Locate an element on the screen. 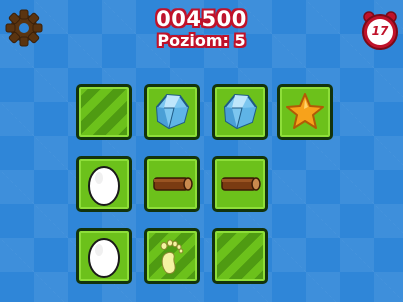 The height and width of the screenshot is (302, 403). star-icon is located at coordinates (305, 111).